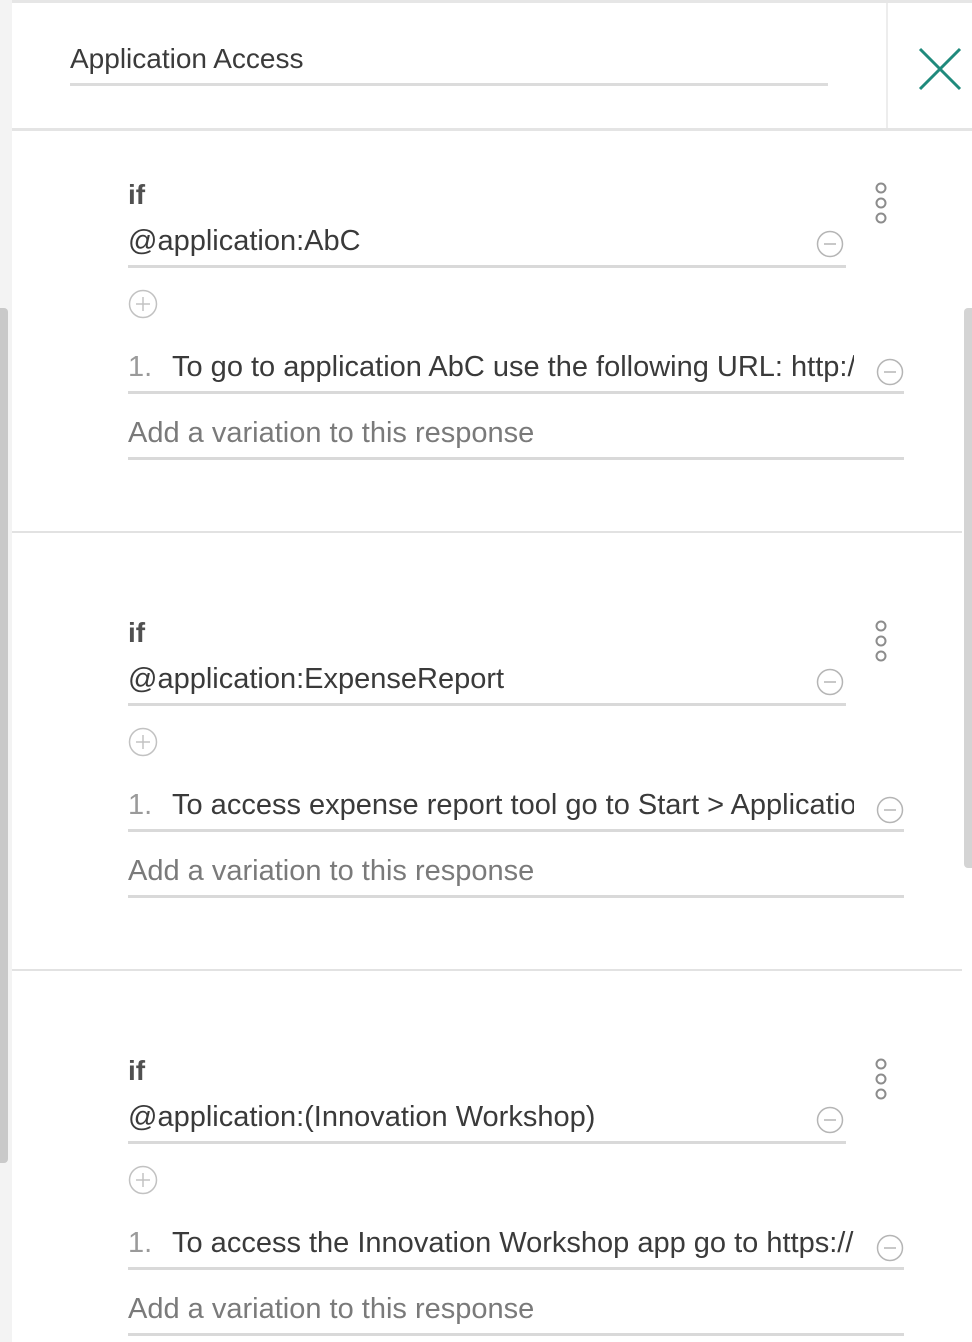 This screenshot has width=972, height=1342. I want to click on condition-text: @application:ExpenseReport, so click(316, 679).